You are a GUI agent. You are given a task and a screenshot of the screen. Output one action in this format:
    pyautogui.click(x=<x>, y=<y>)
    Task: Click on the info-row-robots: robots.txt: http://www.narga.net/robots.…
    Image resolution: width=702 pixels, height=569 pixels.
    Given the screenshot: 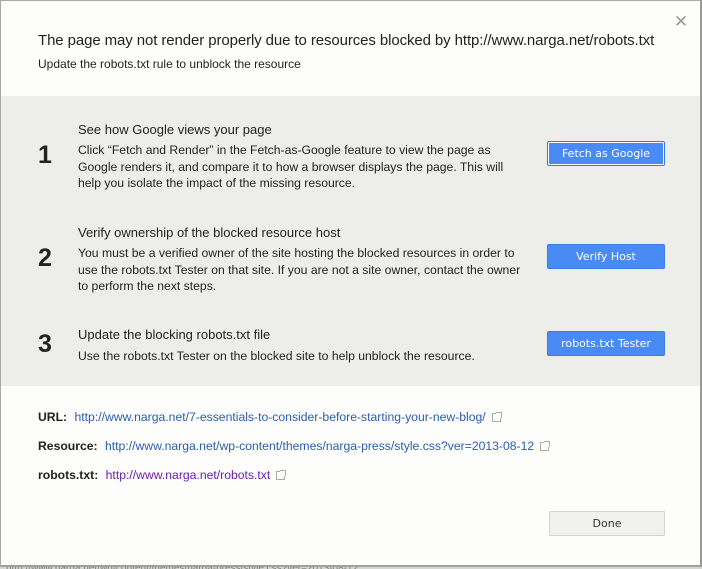 What is the action you would take?
    pyautogui.click(x=162, y=475)
    